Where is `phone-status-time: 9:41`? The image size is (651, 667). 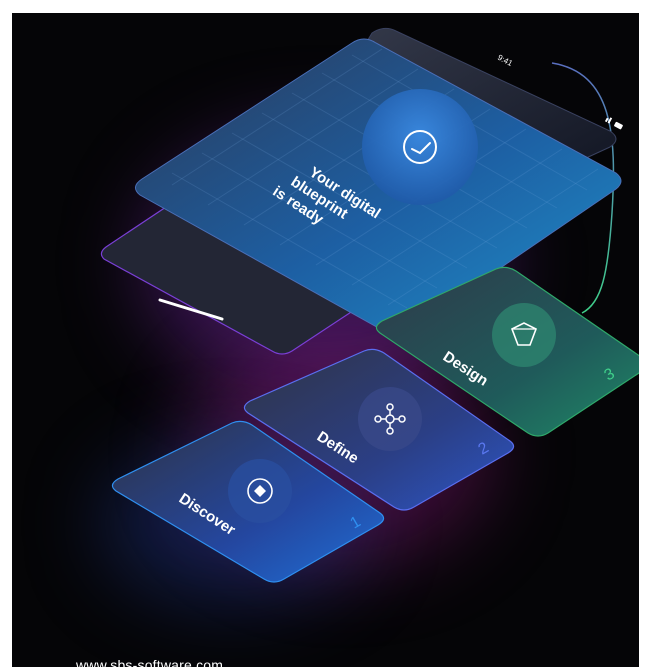
phone-status-time: 9:41 is located at coordinates (505, 61).